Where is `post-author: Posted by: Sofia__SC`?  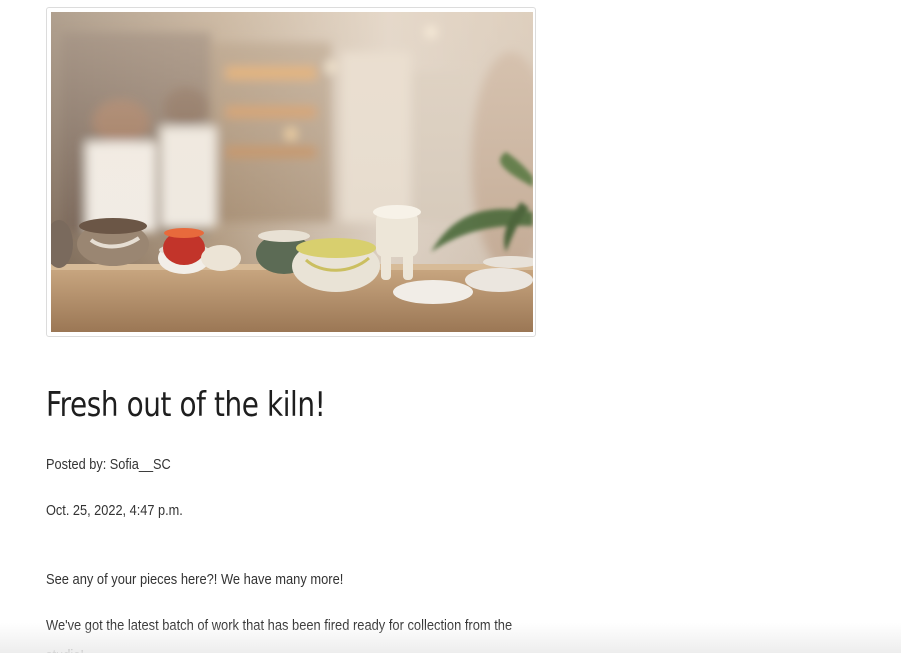 post-author: Posted by: Sofia__SC is located at coordinates (108, 464).